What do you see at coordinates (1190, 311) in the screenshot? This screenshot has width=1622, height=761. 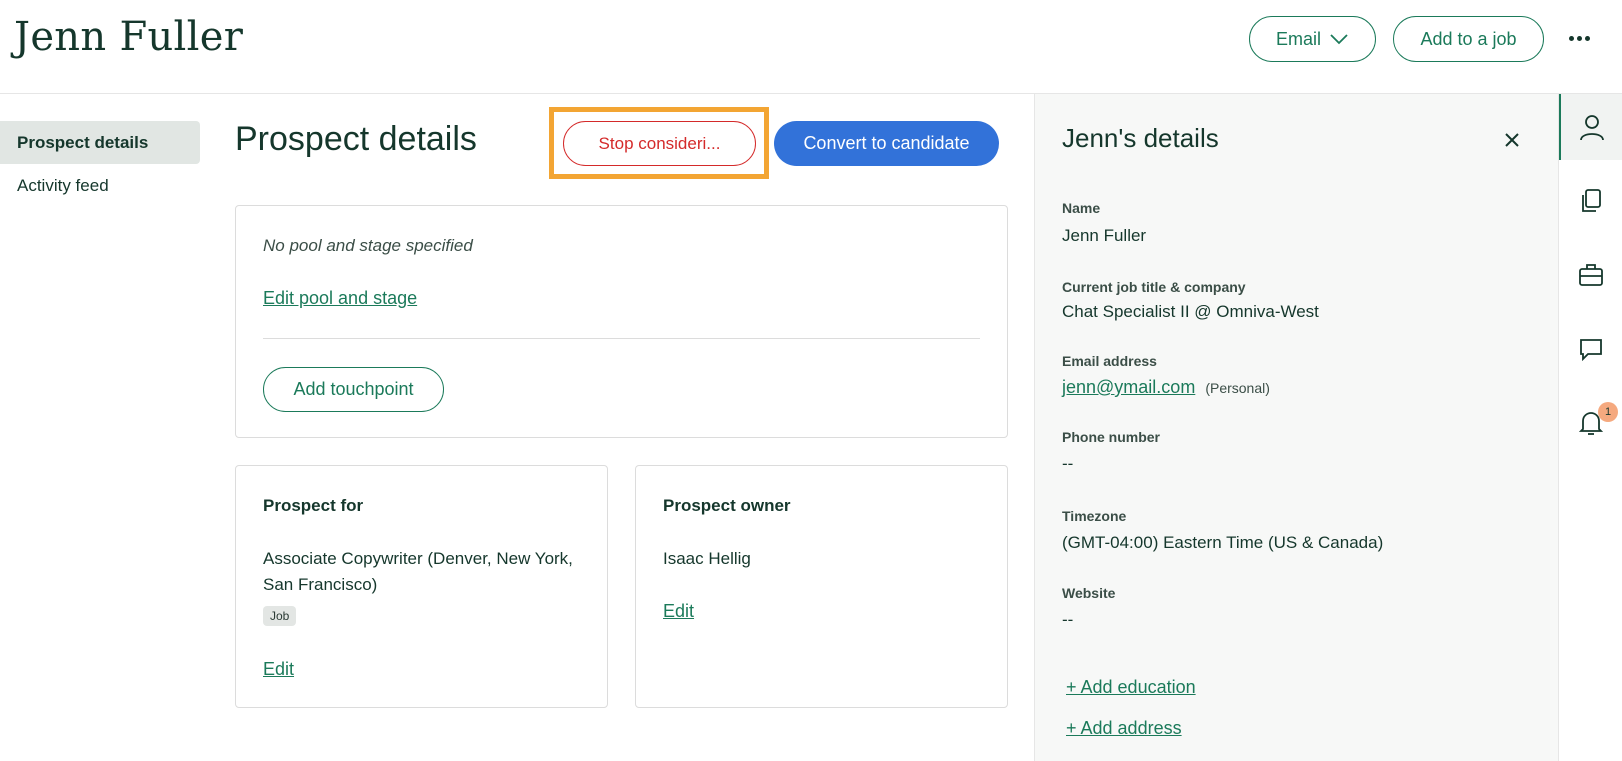 I see `job-value: Chat Specialist II @ Omniva-West` at bounding box center [1190, 311].